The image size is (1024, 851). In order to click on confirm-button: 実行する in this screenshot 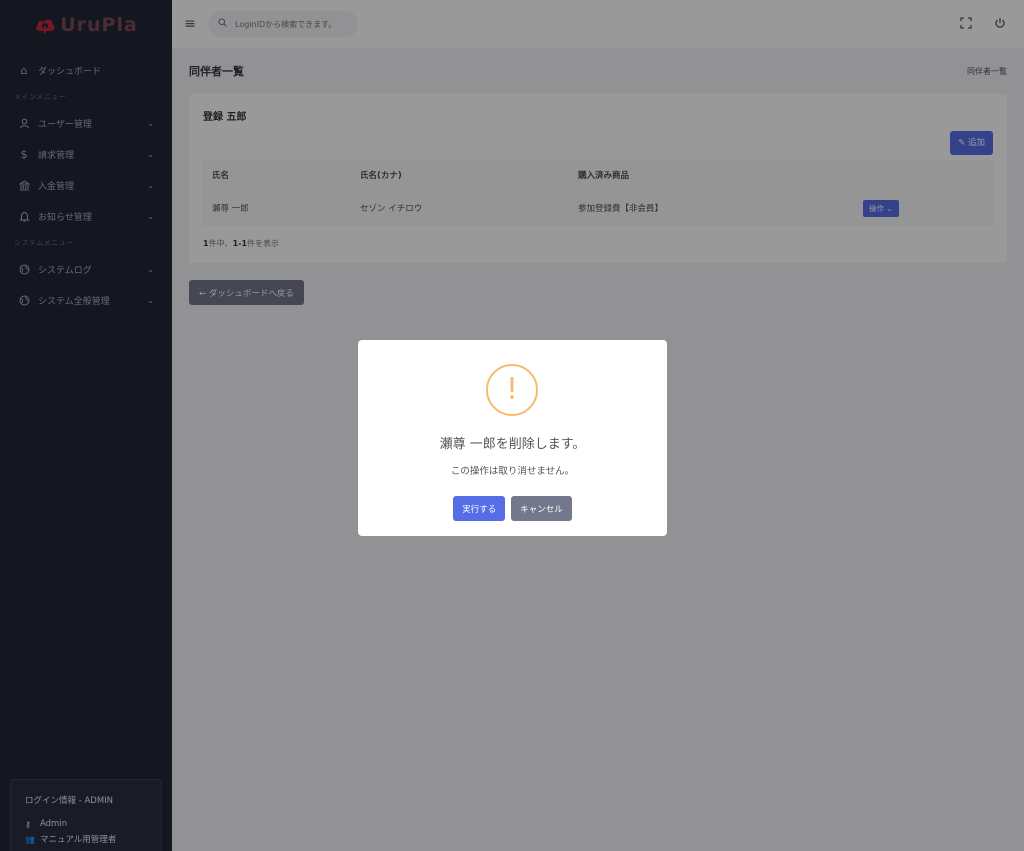, I will do `click(479, 508)`.